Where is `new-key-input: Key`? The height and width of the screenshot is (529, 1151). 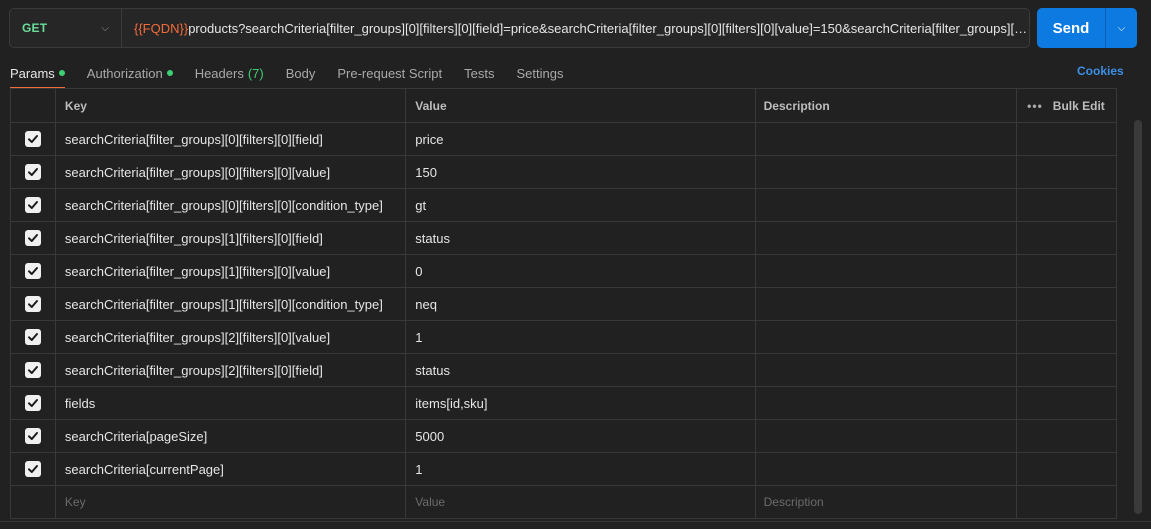
new-key-input: Key is located at coordinates (231, 502).